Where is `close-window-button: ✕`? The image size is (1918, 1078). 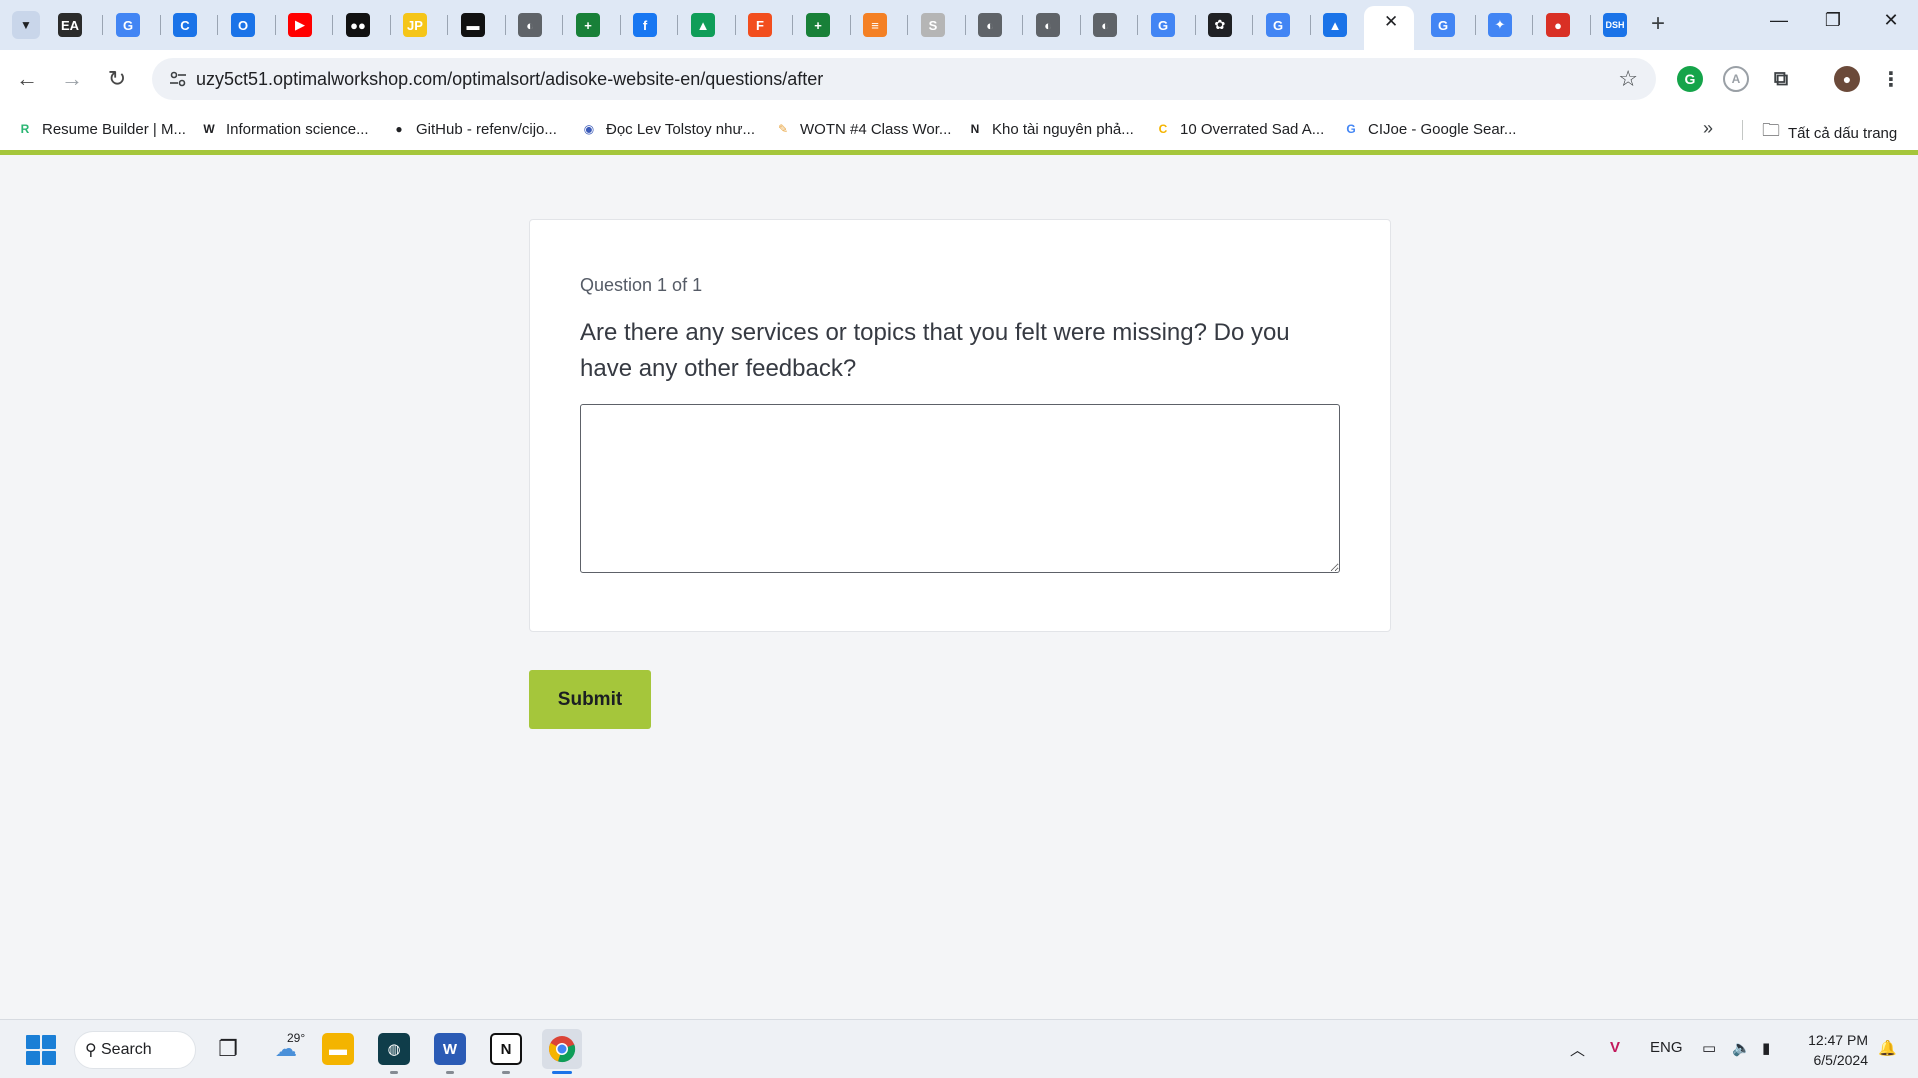
close-window-button: ✕ is located at coordinates (1891, 20).